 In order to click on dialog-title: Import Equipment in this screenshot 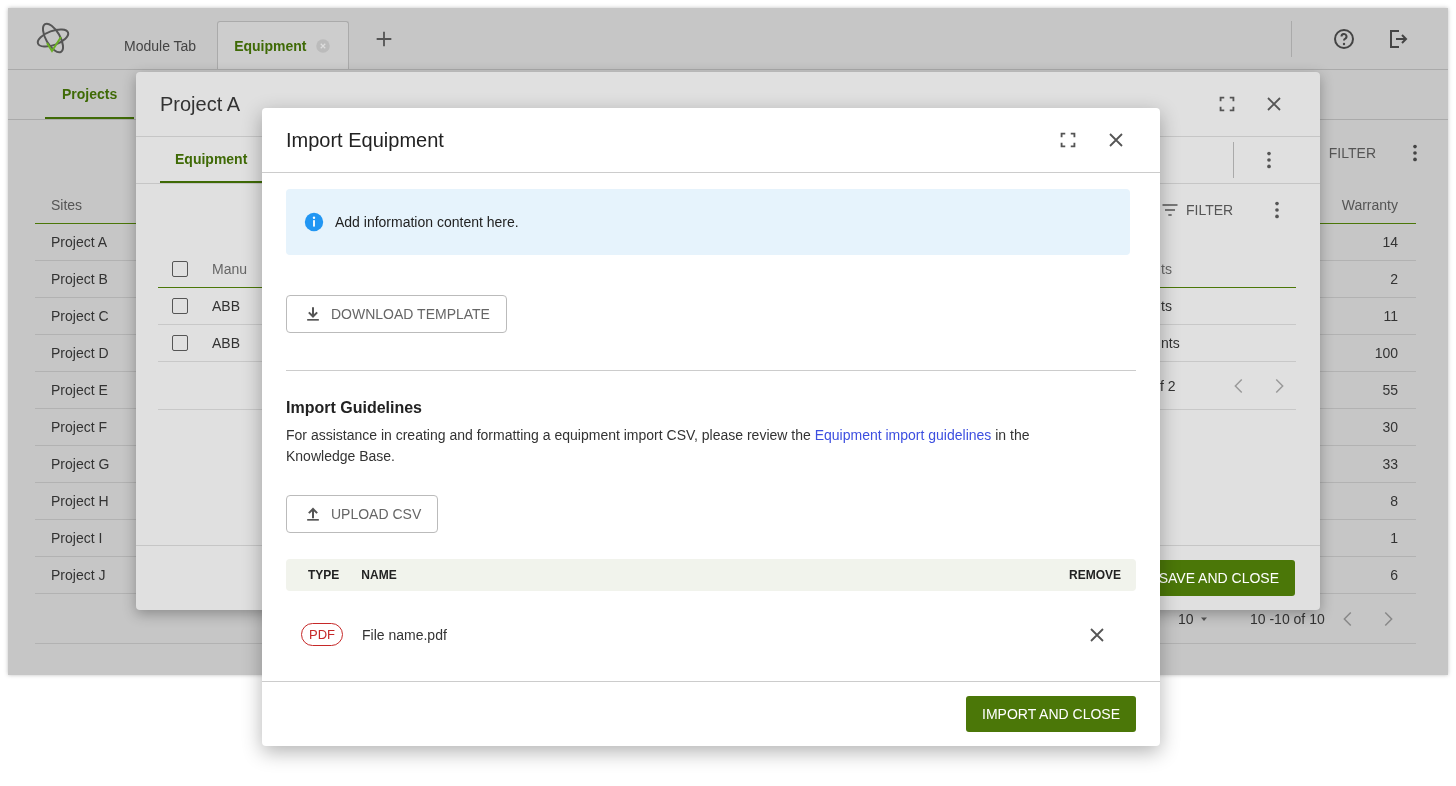, I will do `click(365, 140)`.